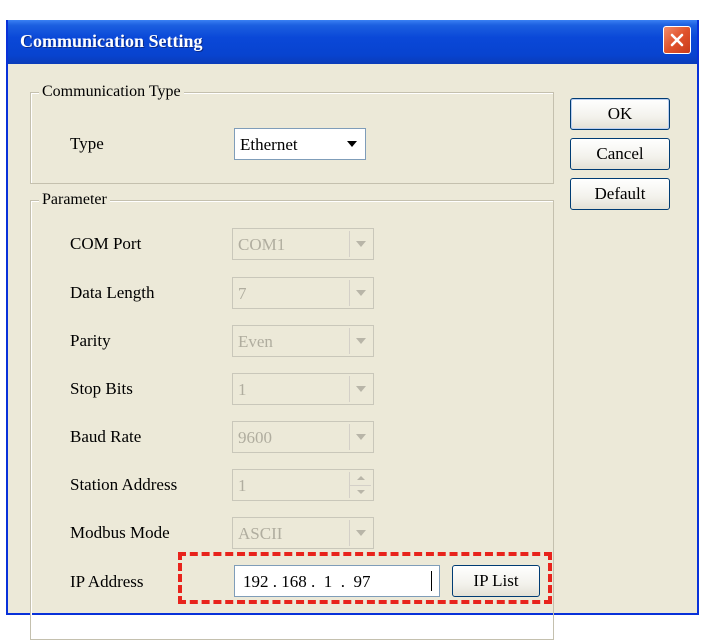 The height and width of the screenshot is (640, 707). What do you see at coordinates (620, 194) in the screenshot?
I see `default-button: Default` at bounding box center [620, 194].